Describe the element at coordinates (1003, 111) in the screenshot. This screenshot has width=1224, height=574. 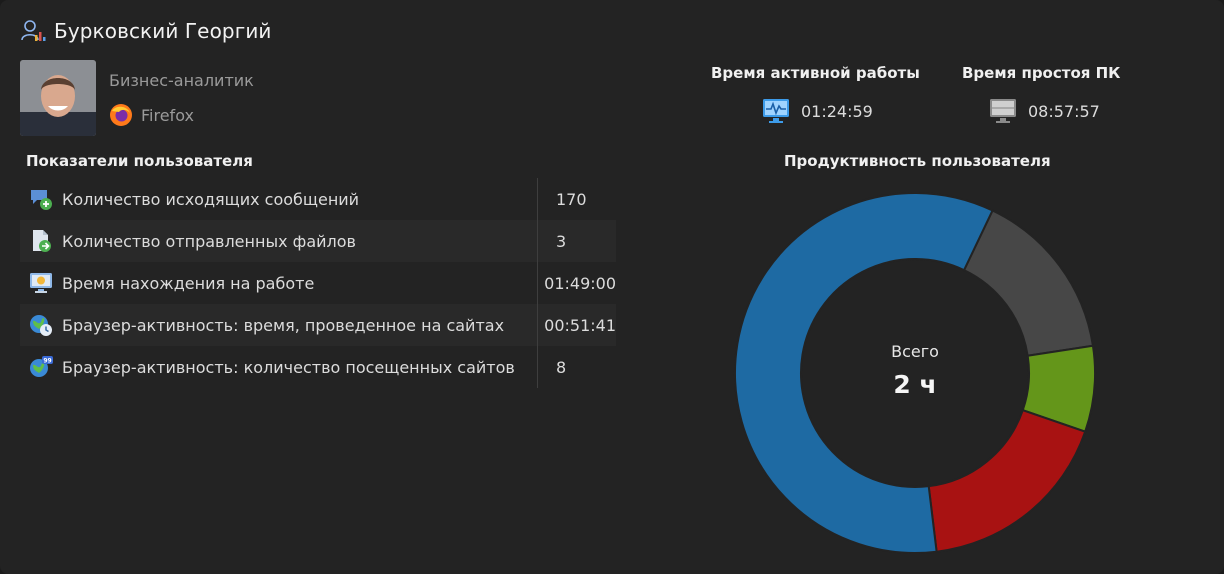
I see `monitor-idle-icon` at that location.